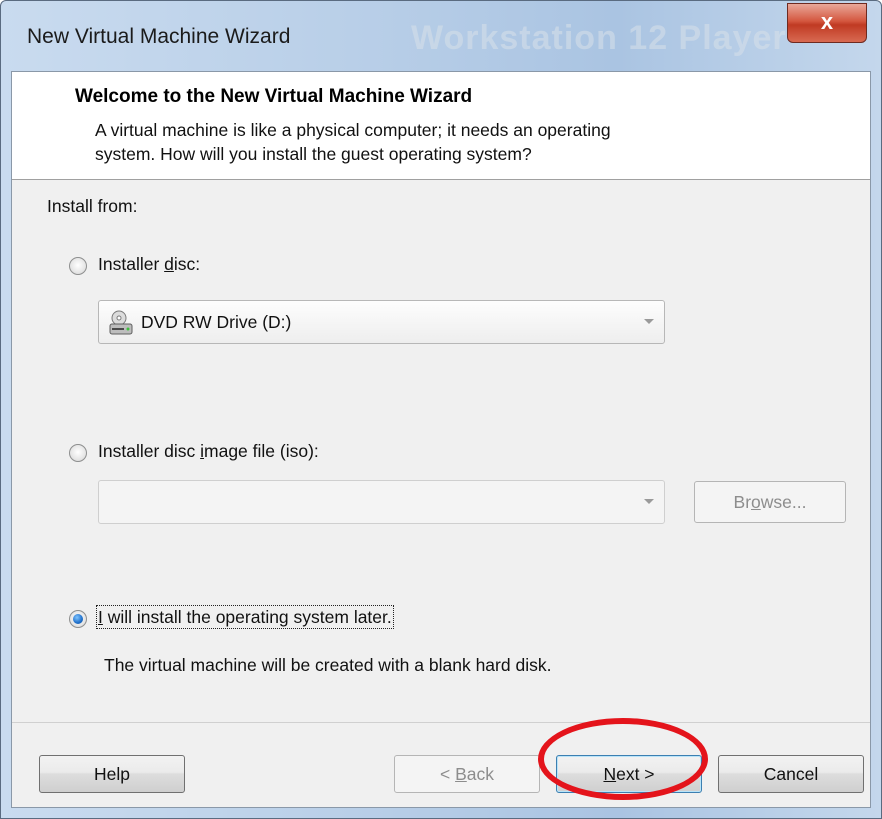  I want to click on dvd-drive-icon, so click(121, 322).